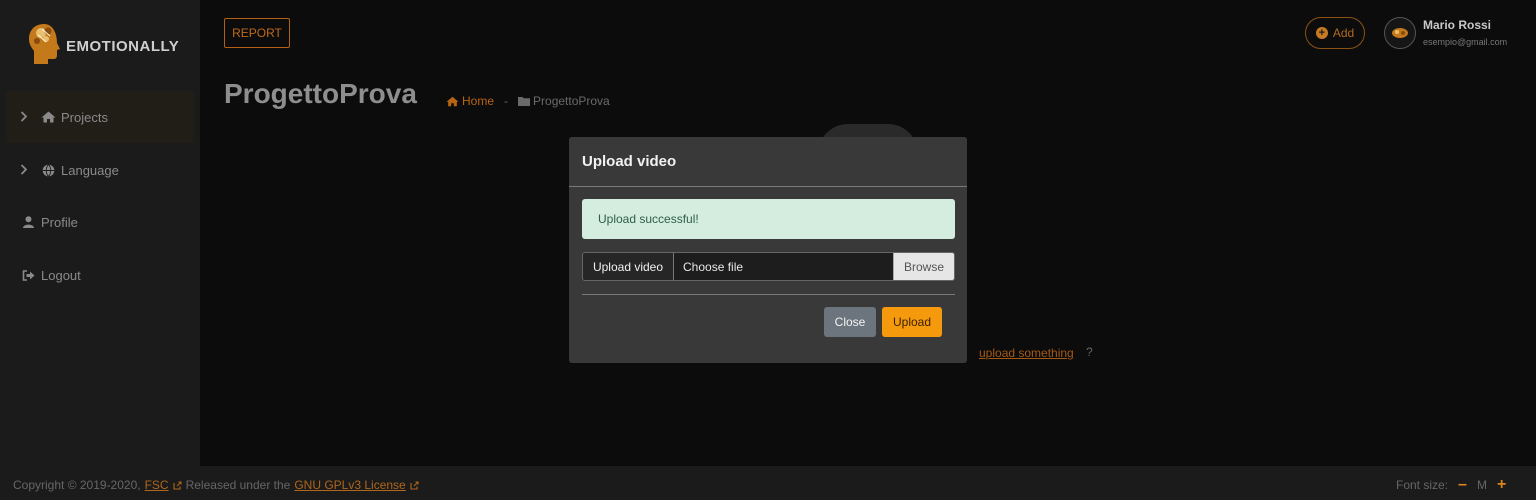 This screenshot has width=1536, height=500. What do you see at coordinates (123, 46) in the screenshot?
I see `brand-name: EMOTIONALLY` at bounding box center [123, 46].